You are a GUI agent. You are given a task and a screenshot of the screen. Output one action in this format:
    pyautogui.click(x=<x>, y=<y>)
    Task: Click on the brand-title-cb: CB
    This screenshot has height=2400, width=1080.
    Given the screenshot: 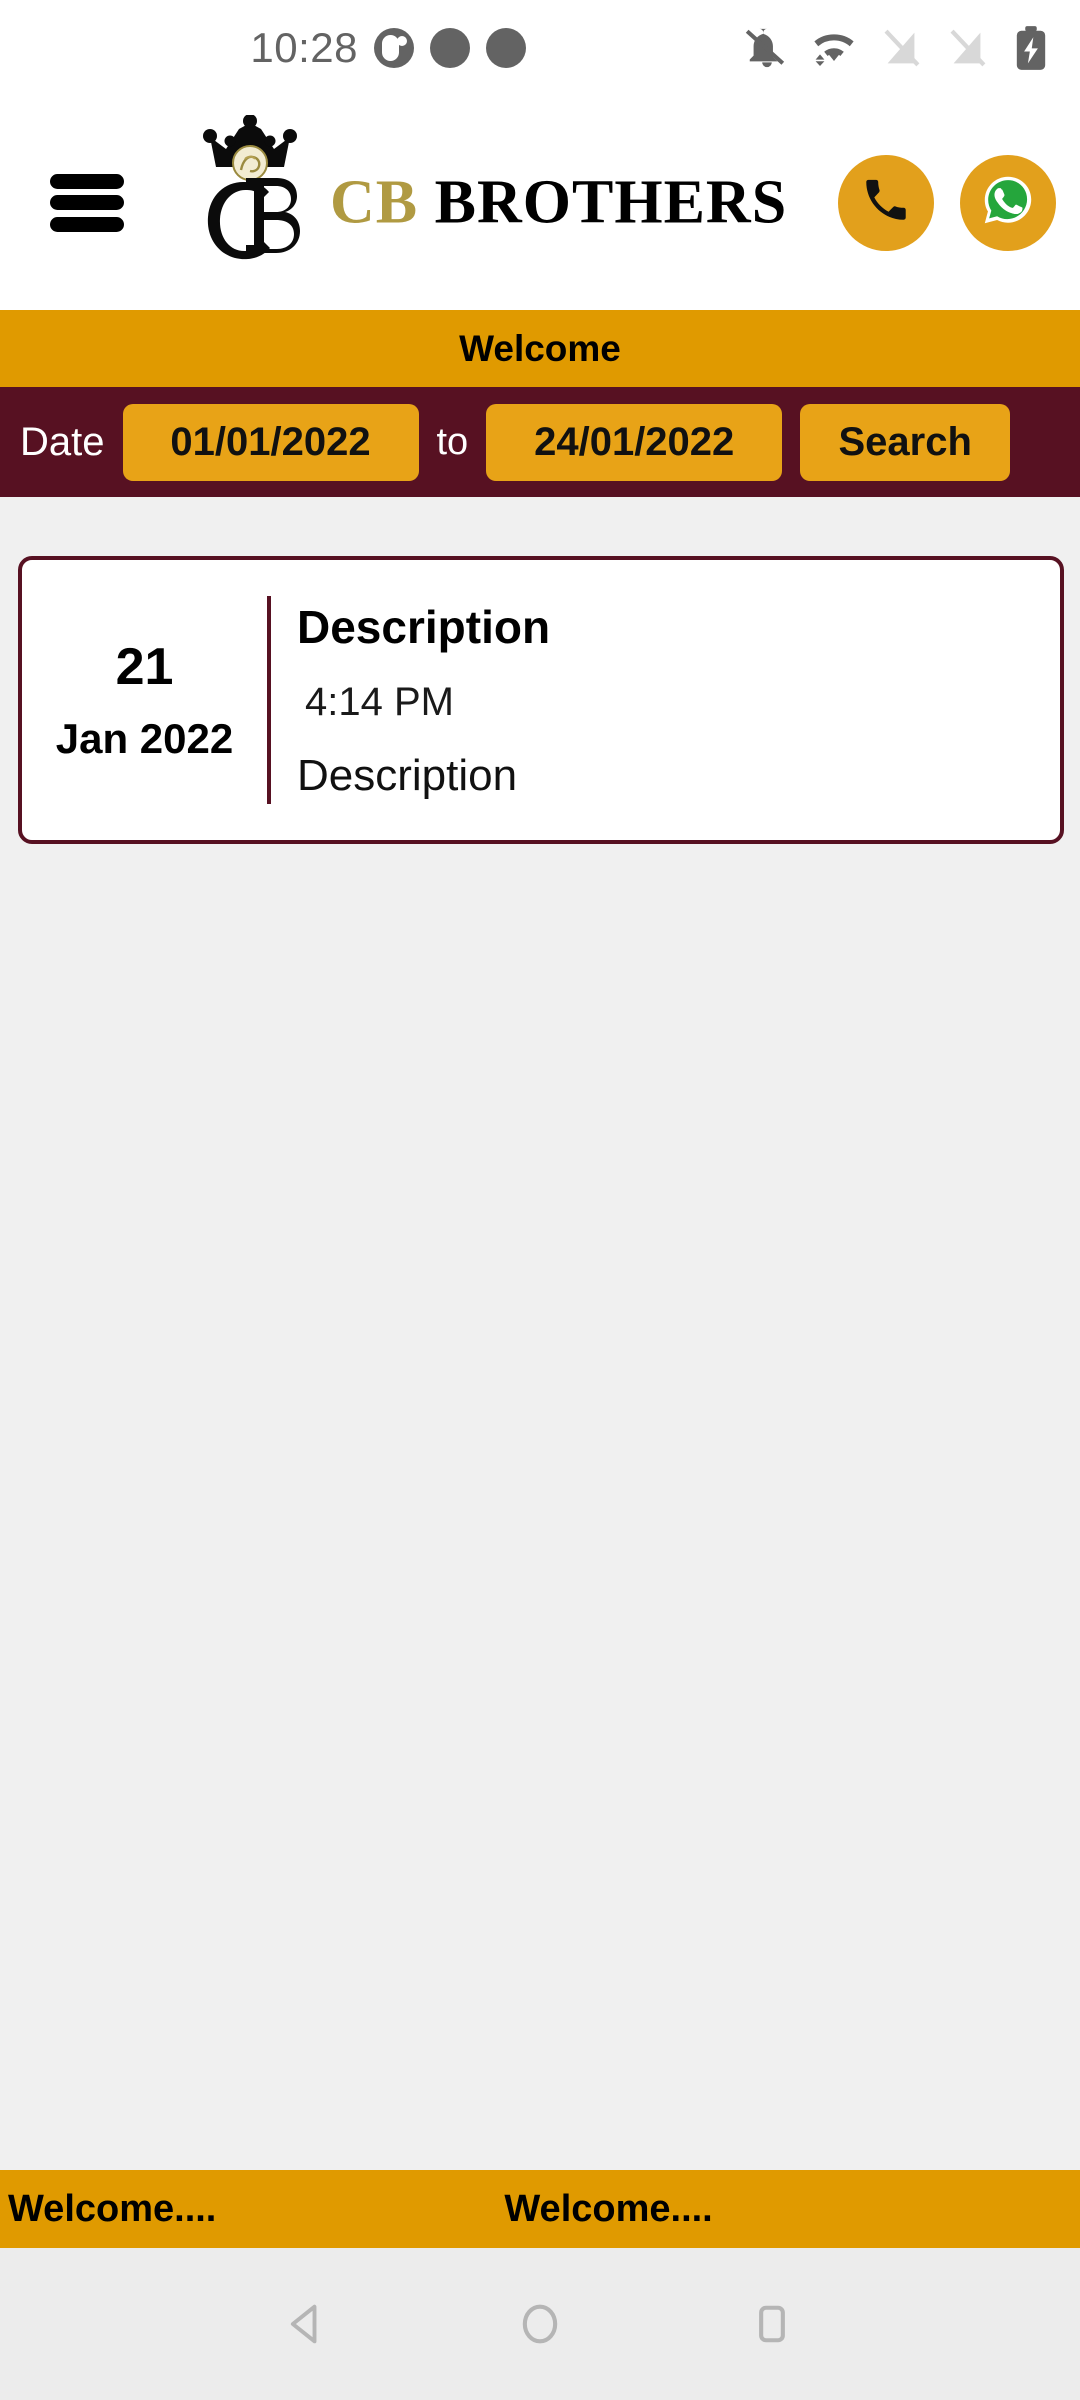 What is the action you would take?
    pyautogui.click(x=382, y=202)
    